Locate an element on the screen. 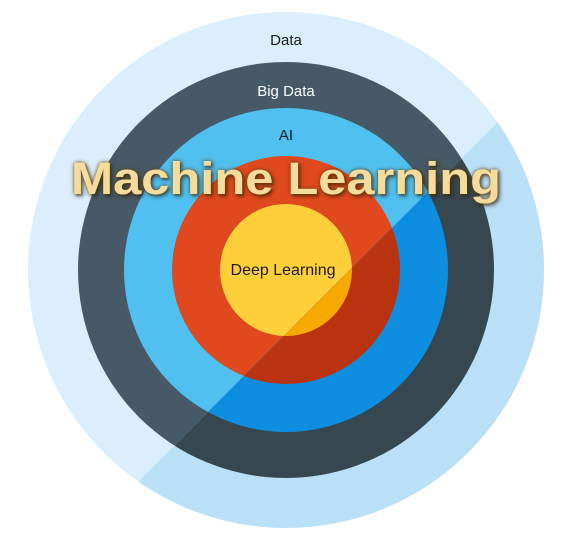 The image size is (576, 535). label-deep-learning: Deep Learning is located at coordinates (283, 270).